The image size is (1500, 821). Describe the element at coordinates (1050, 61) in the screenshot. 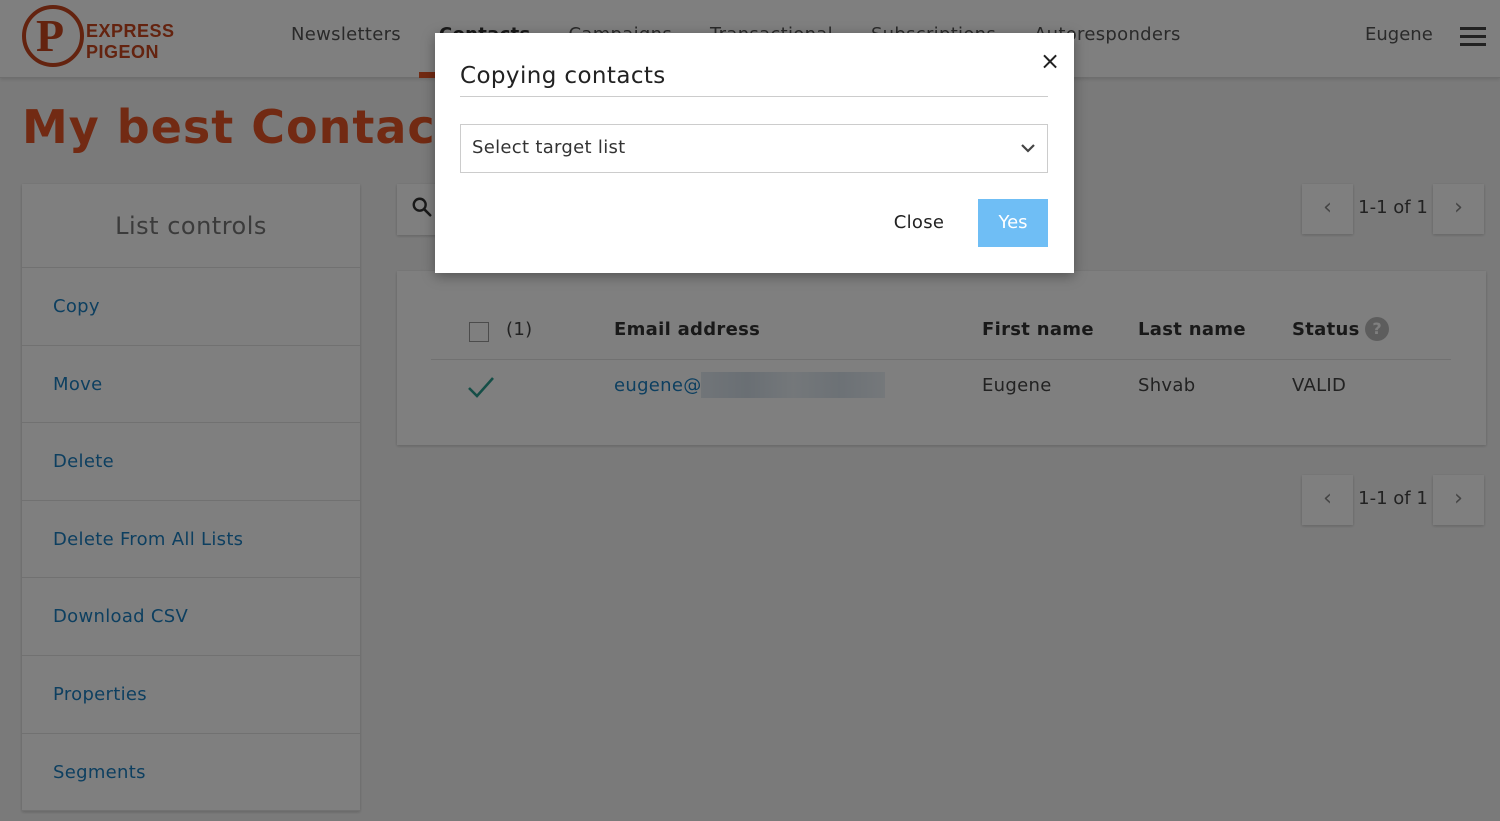

I see `close-icon: ×` at that location.